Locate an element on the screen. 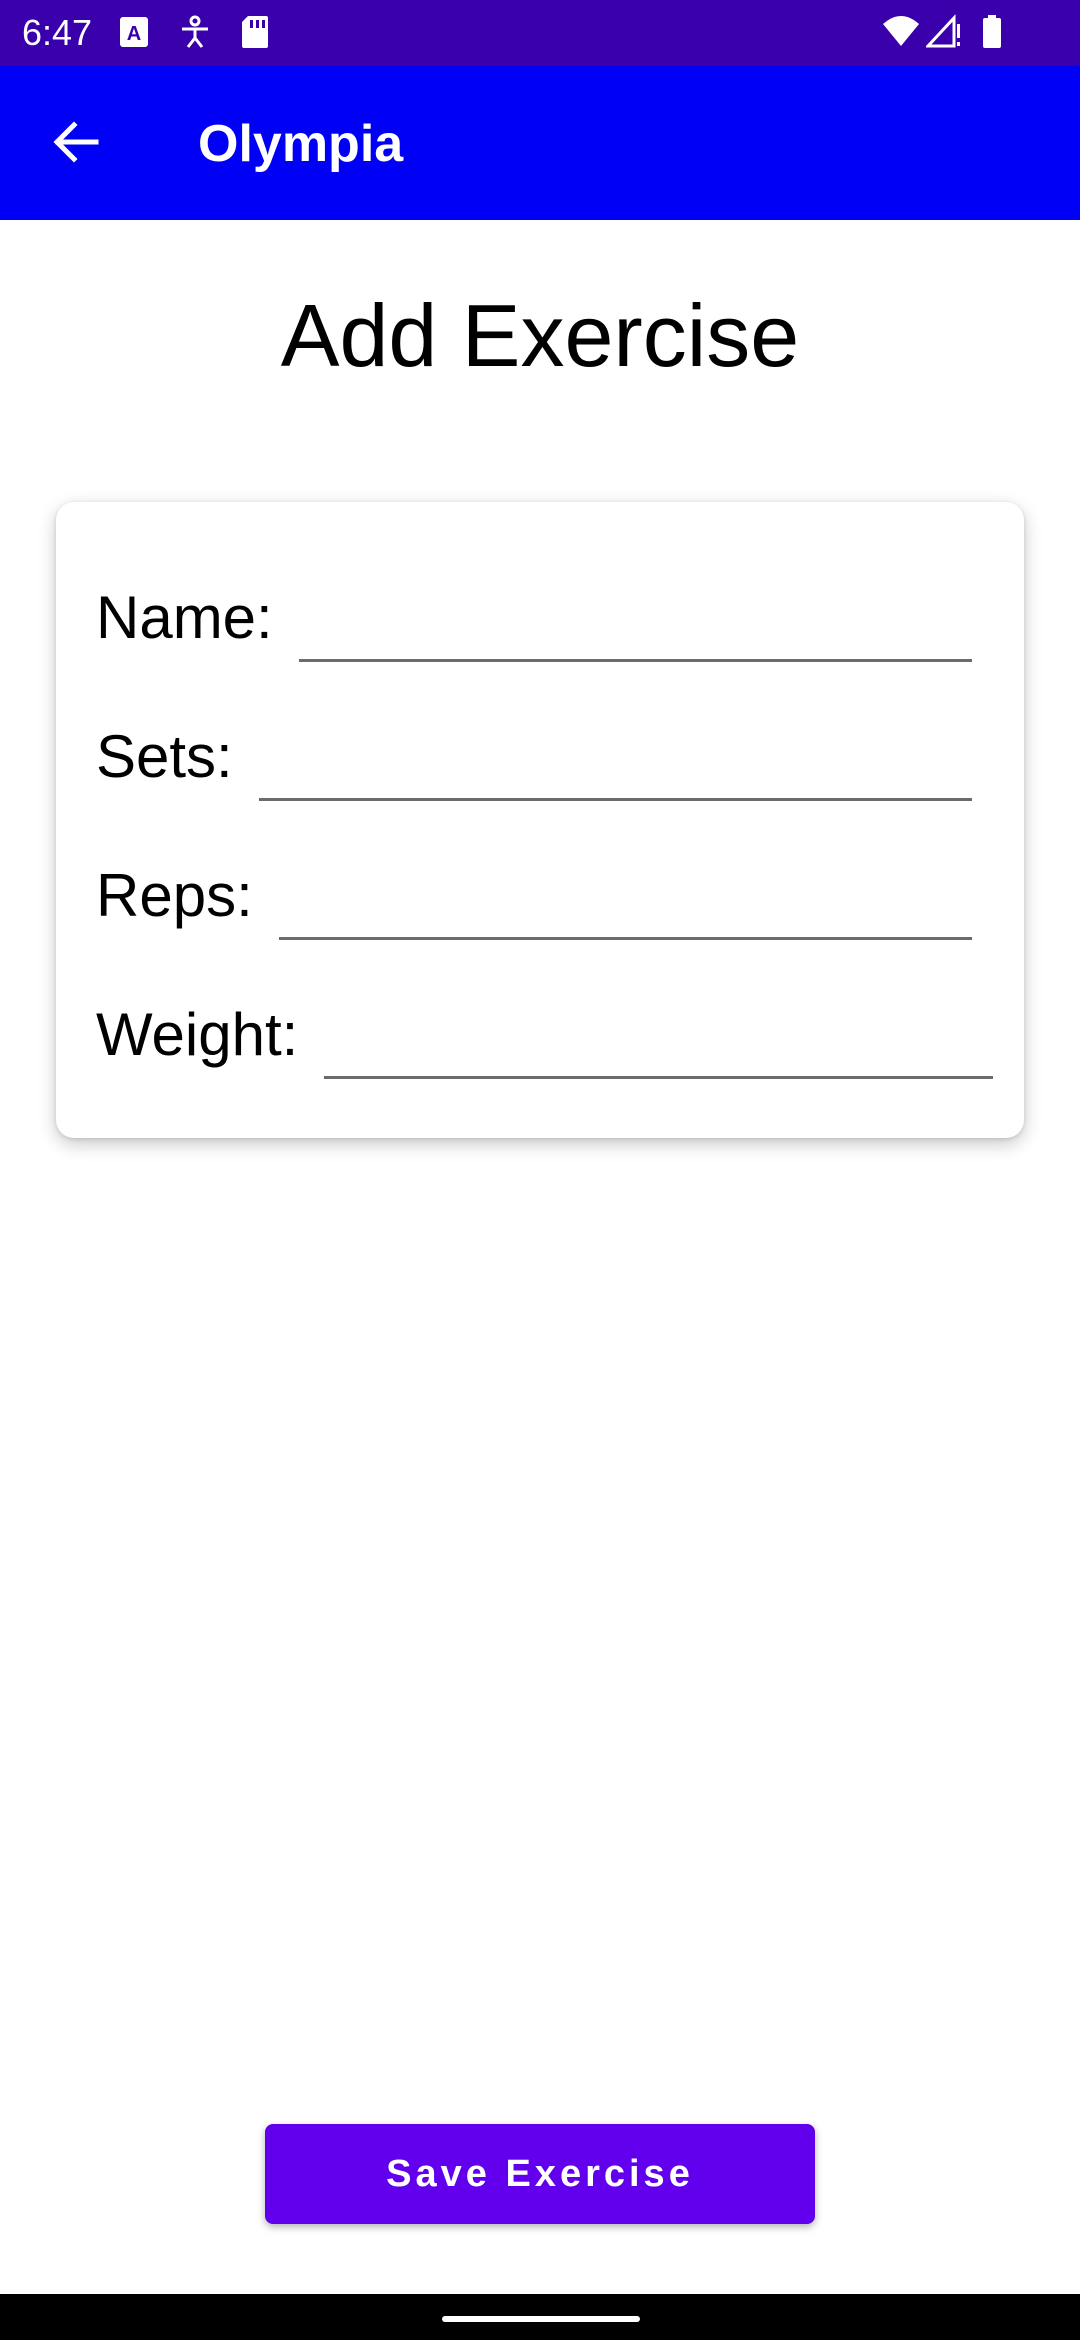  page-title: Add Exercise is located at coordinates (540, 335).